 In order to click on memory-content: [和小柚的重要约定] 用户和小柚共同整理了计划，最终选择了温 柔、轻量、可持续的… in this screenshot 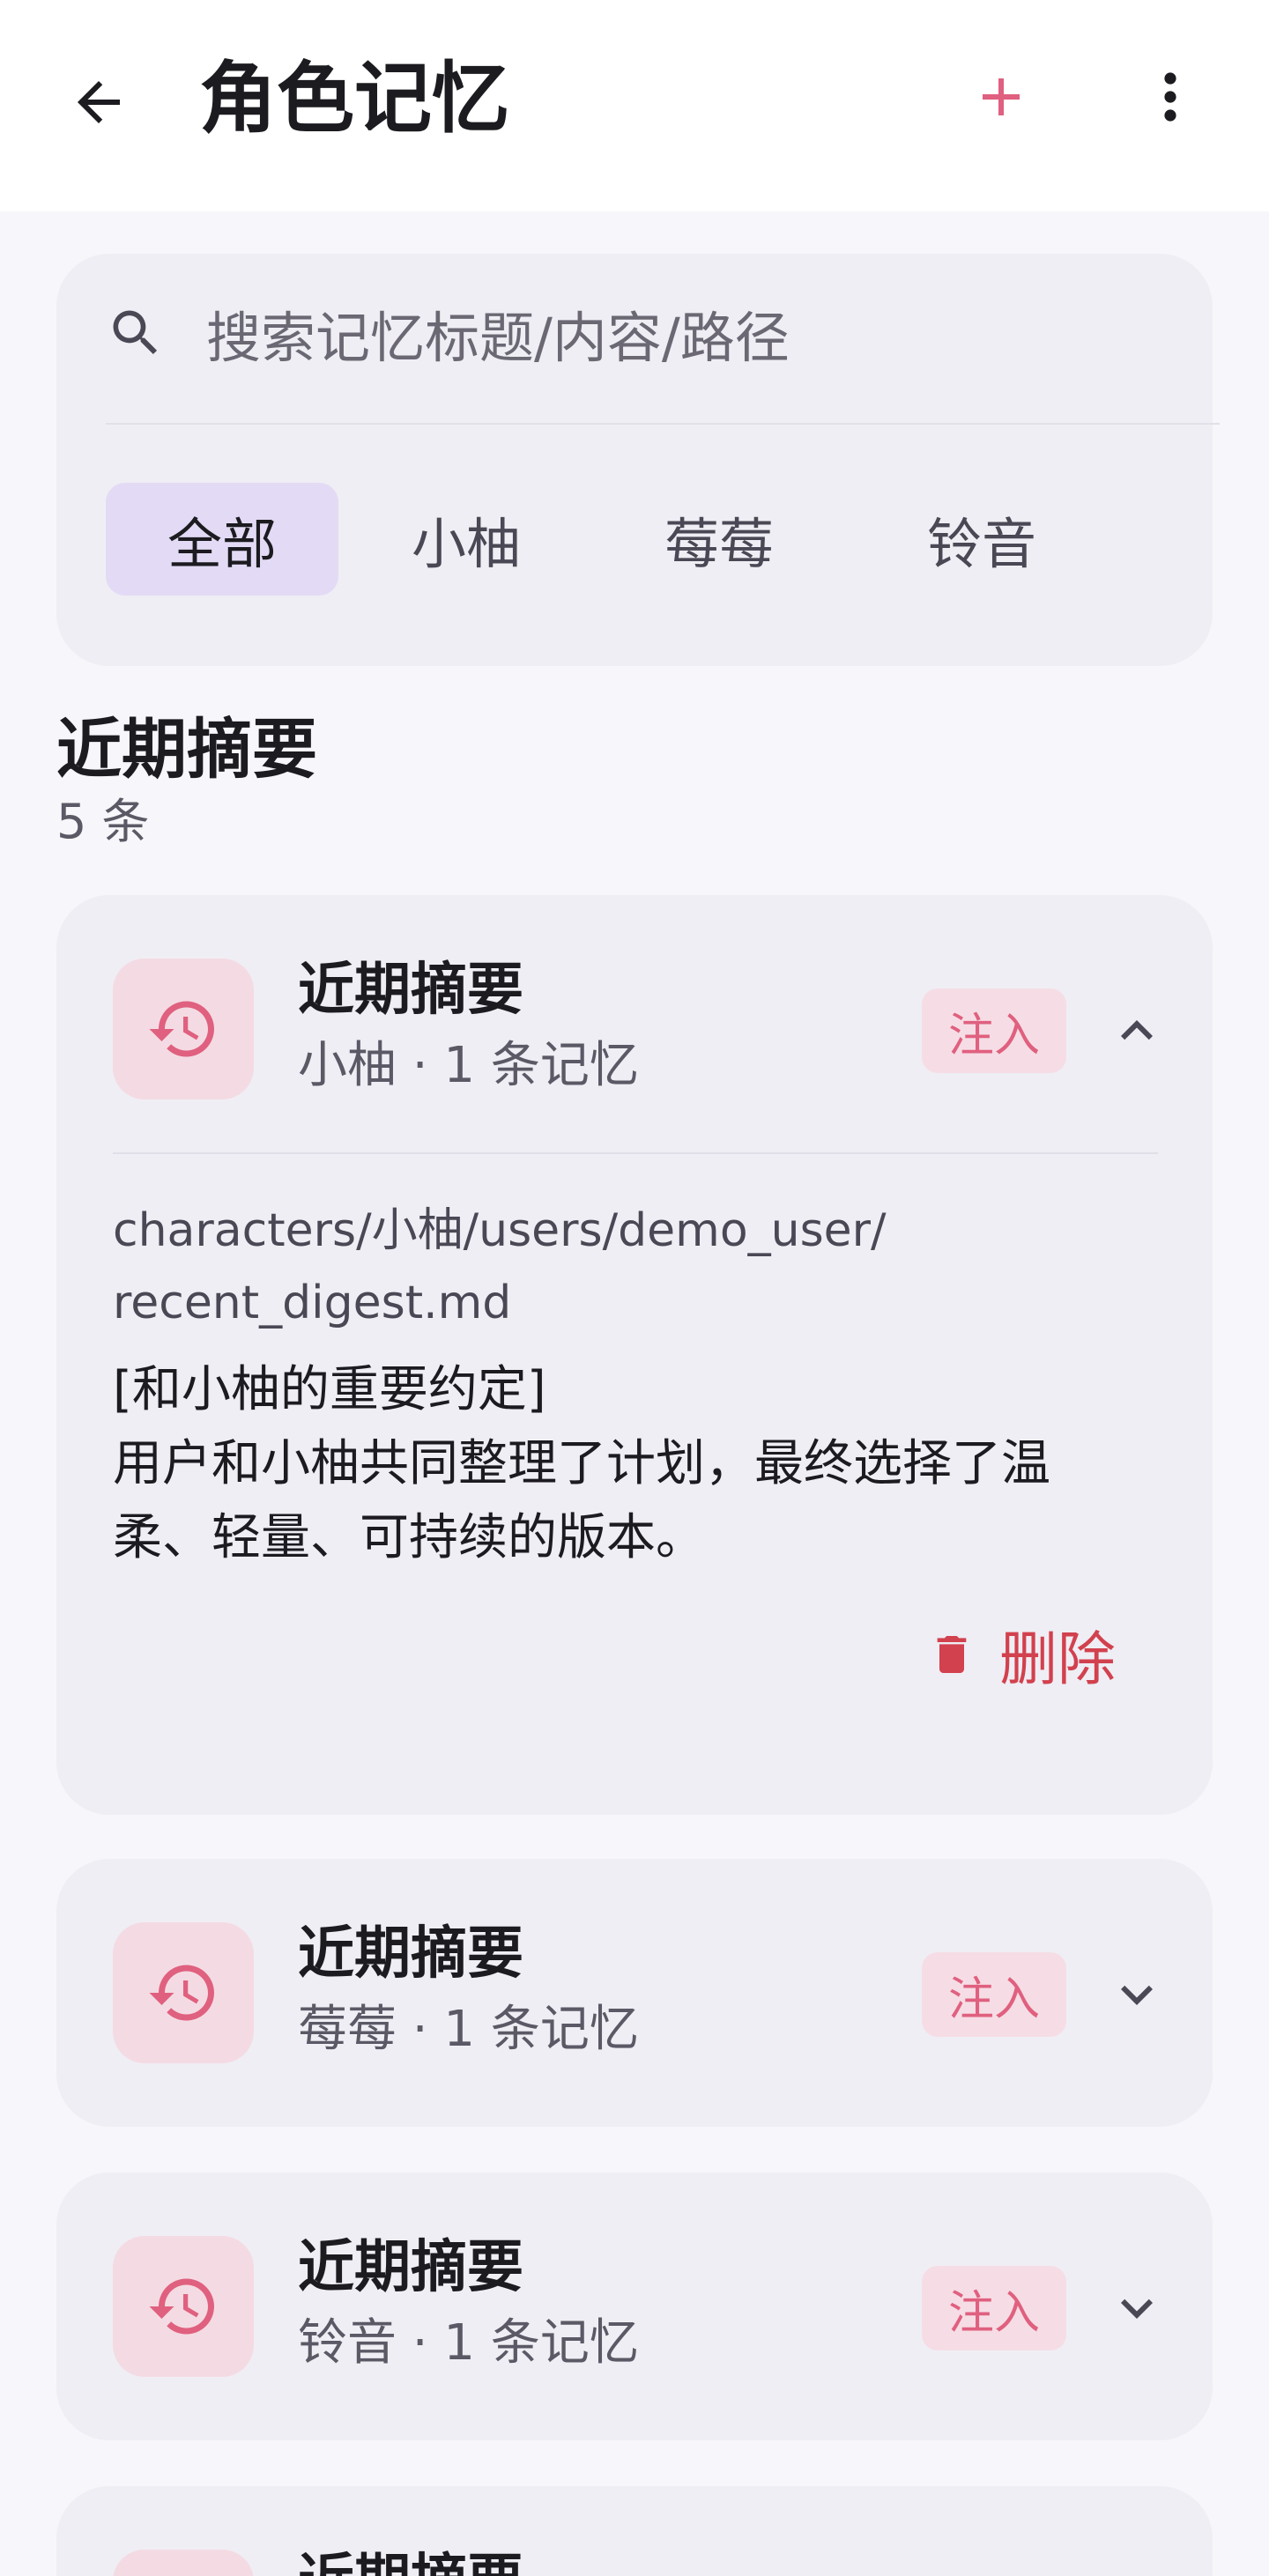, I will do `click(641, 1464)`.